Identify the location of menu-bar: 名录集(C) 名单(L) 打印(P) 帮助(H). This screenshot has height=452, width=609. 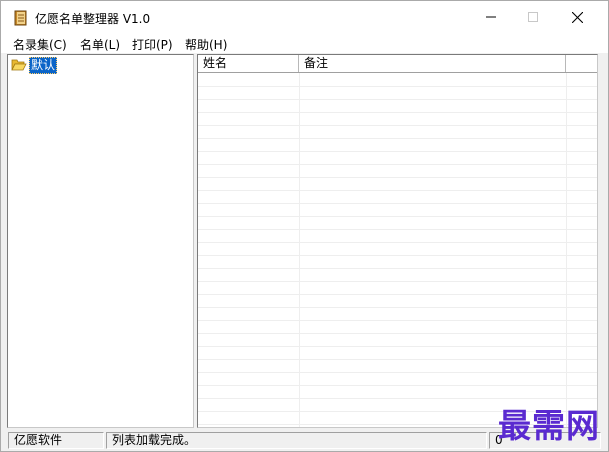
(304, 43).